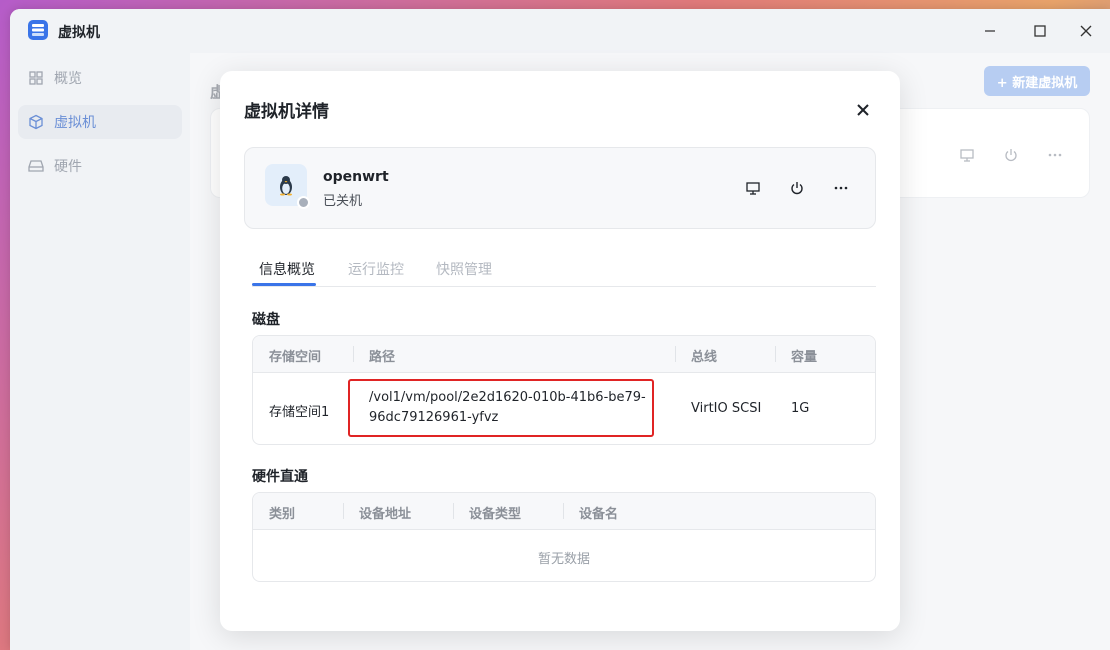  I want to click on highlight-box, so click(501, 408).